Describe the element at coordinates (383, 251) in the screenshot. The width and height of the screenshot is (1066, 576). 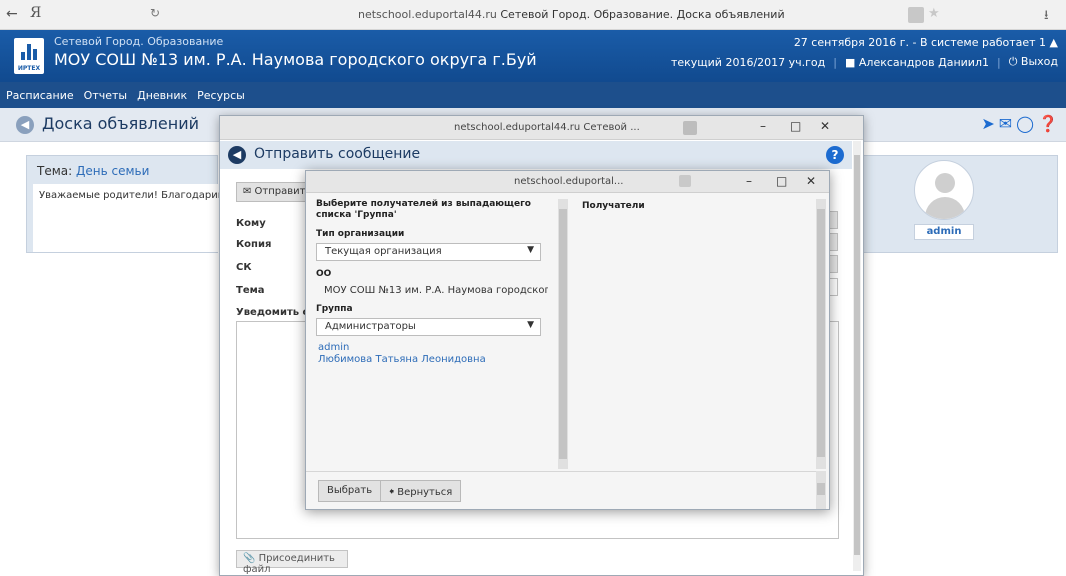
I see `org-type-value: Текущая организация` at that location.